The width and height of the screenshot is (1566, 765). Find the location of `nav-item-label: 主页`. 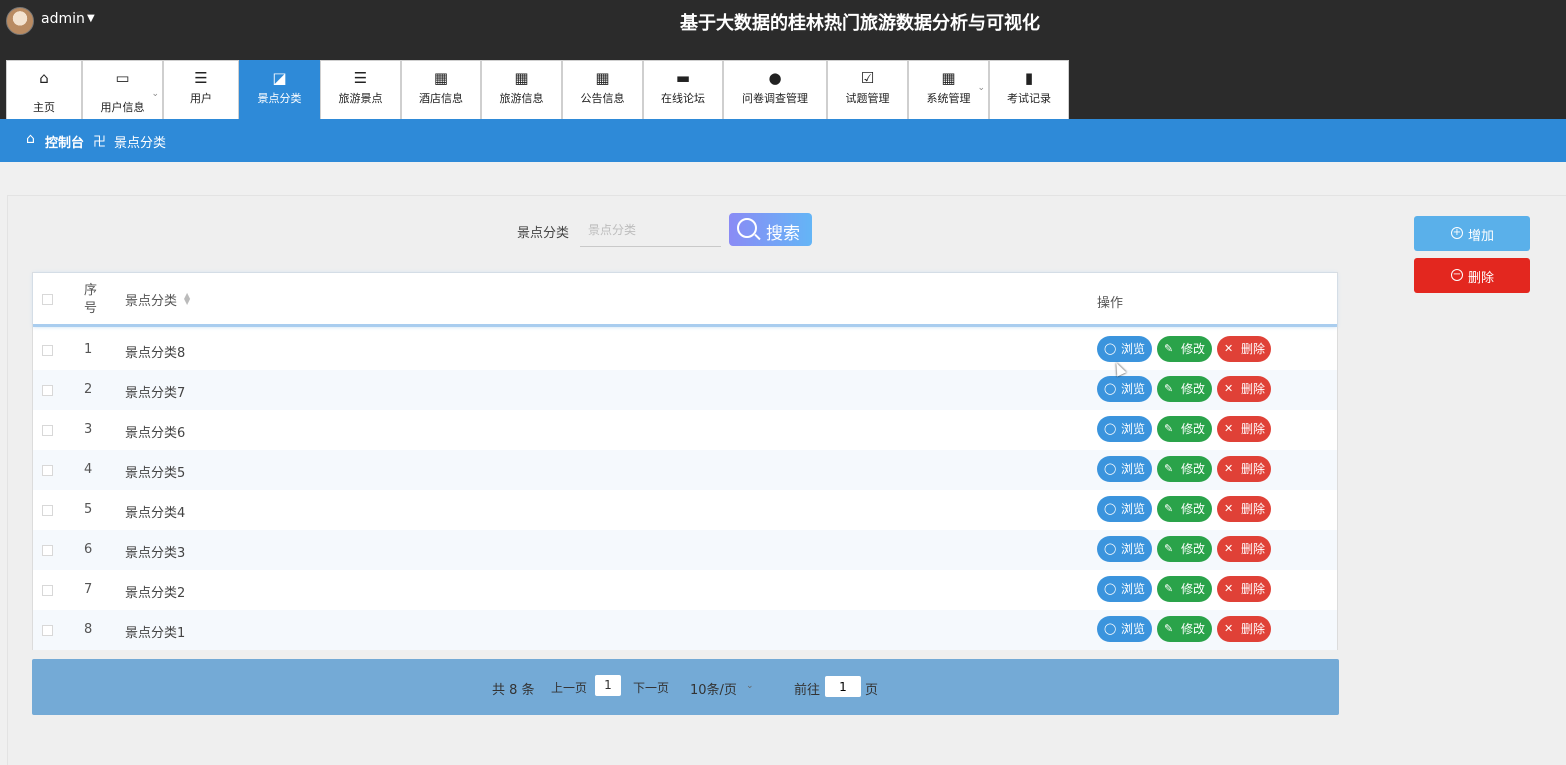

nav-item-label: 主页 is located at coordinates (44, 107).